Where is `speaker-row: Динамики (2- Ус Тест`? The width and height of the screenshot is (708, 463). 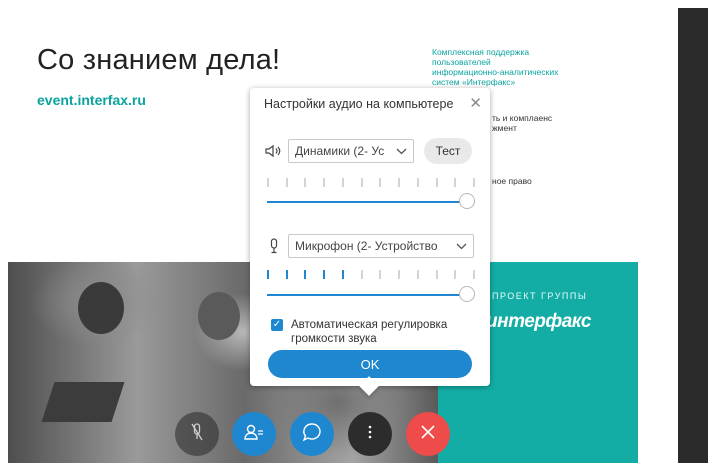 speaker-row: Динамики (2- Ус Тест is located at coordinates (368, 151).